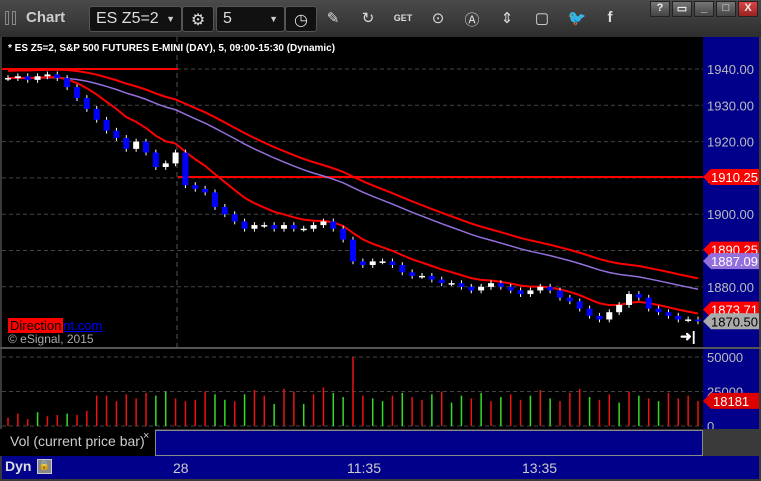  What do you see at coordinates (127, 18) in the screenshot?
I see `symbol-value: ES Z5=2` at bounding box center [127, 18].